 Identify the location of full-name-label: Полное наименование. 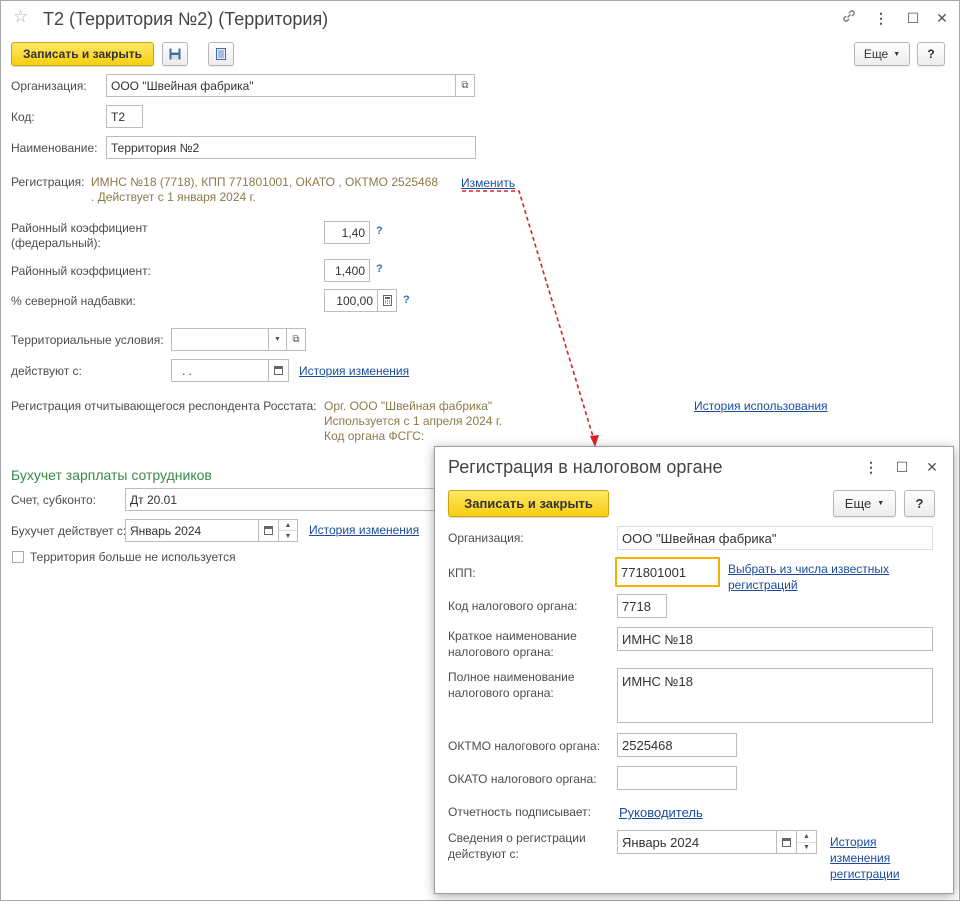
(511, 677).